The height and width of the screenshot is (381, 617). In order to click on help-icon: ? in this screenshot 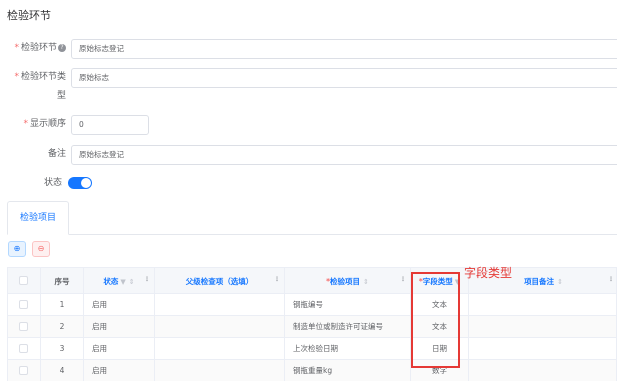, I will do `click(62, 48)`.